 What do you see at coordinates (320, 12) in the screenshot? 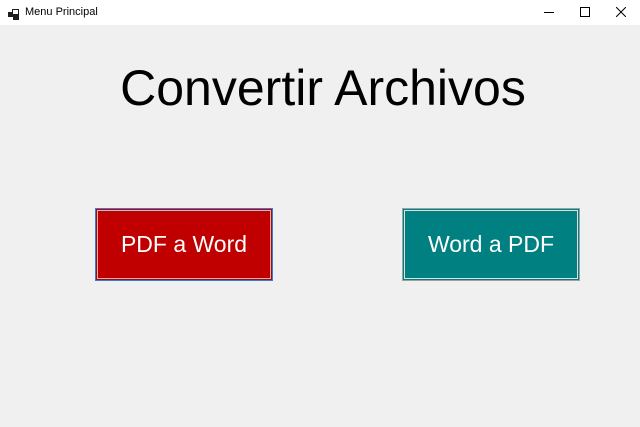
I see `title-bar: Menu Principal` at bounding box center [320, 12].